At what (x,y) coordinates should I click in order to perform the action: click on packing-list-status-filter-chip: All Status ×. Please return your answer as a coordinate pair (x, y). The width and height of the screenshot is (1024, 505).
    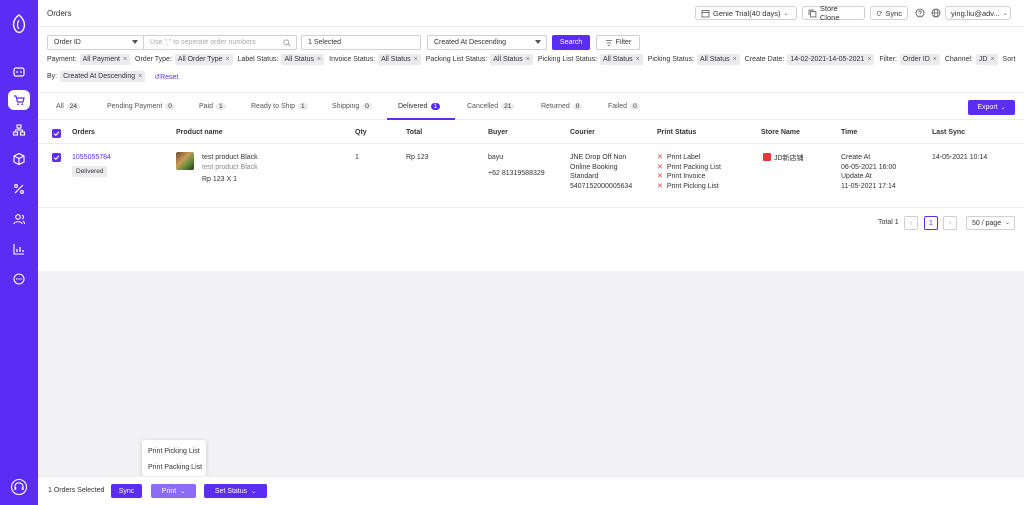
    Looking at the image, I should click on (511, 59).